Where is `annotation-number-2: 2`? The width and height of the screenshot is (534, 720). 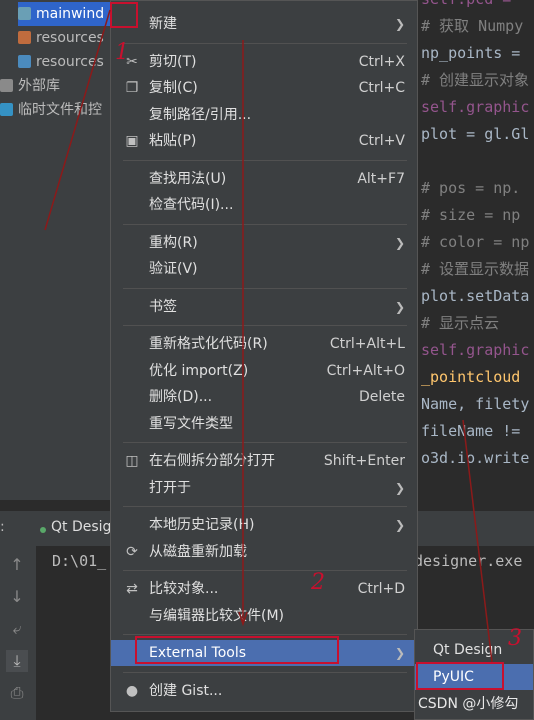
annotation-number-2: 2 is located at coordinates (318, 582).